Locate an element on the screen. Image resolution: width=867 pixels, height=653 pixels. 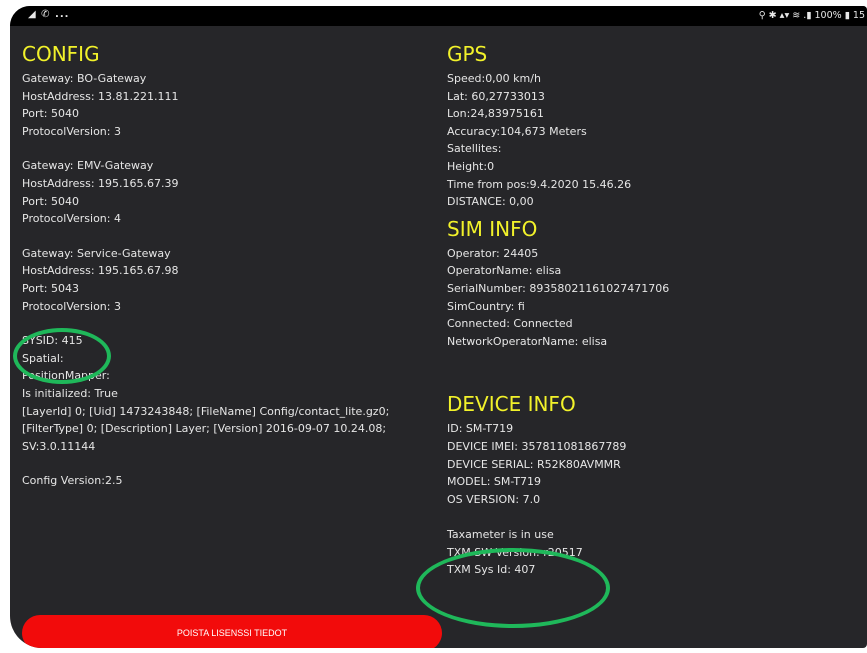
config-title: CONFIG is located at coordinates (61, 54).